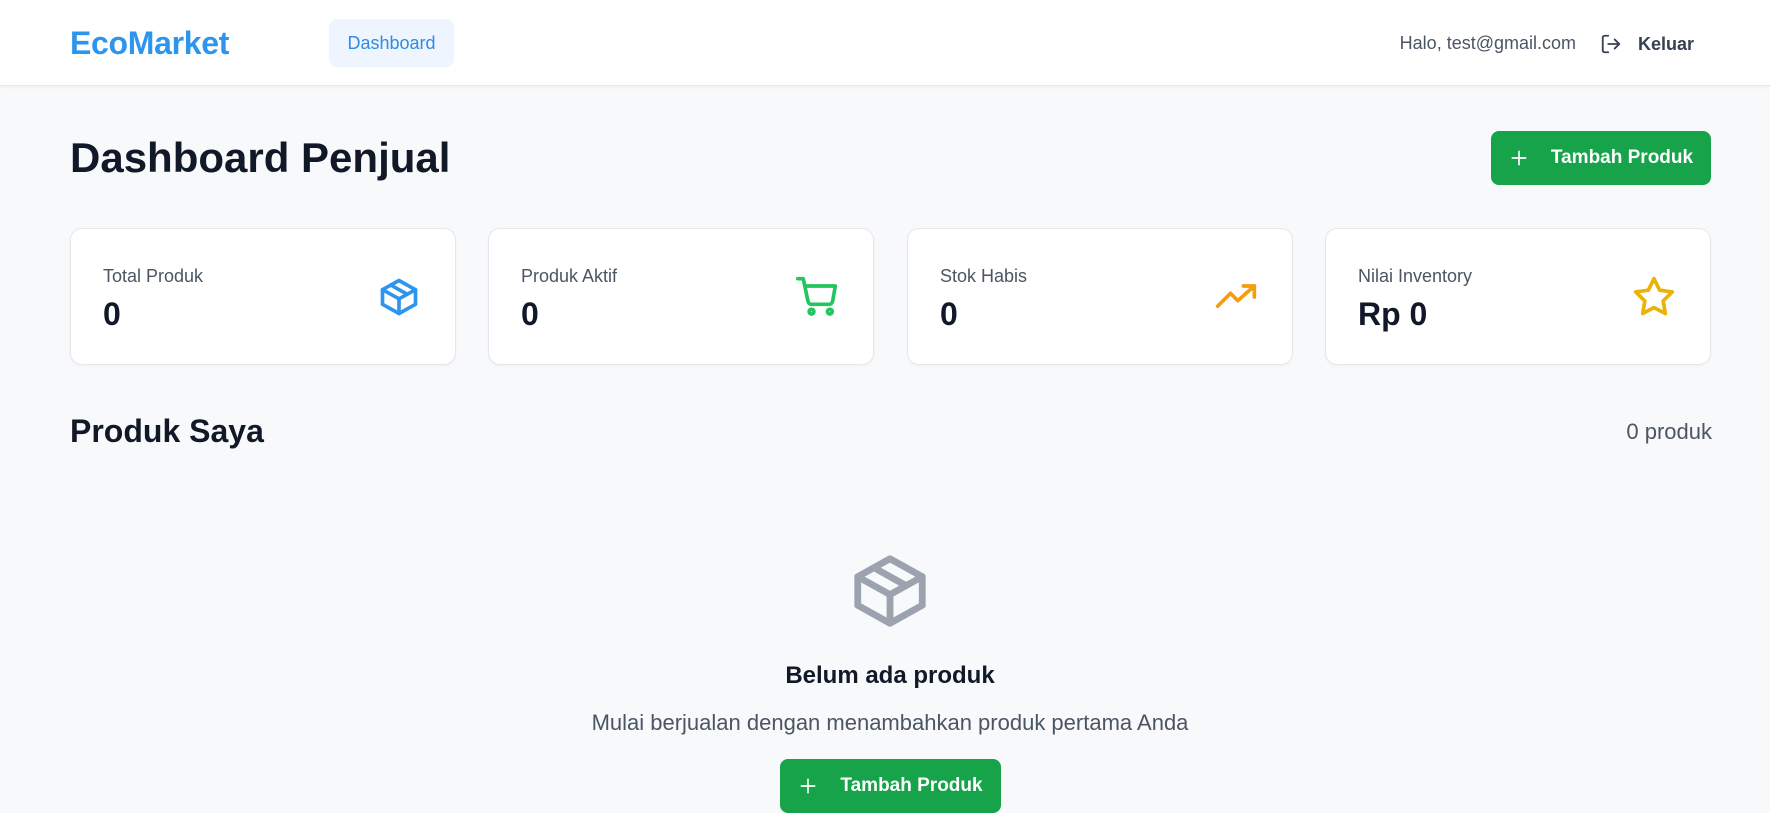 Image resolution: width=1770 pixels, height=813 pixels. Describe the element at coordinates (1487, 43) in the screenshot. I see `user-greeting: Halo, test@gmail.com` at that location.